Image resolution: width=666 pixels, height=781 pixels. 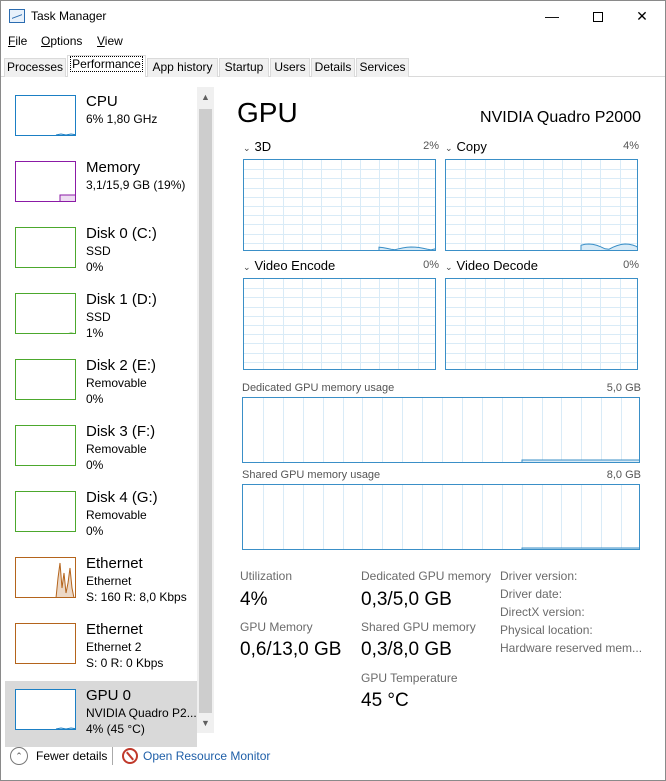 What do you see at coordinates (17, 16) in the screenshot?
I see `task-manager-icon` at bounding box center [17, 16].